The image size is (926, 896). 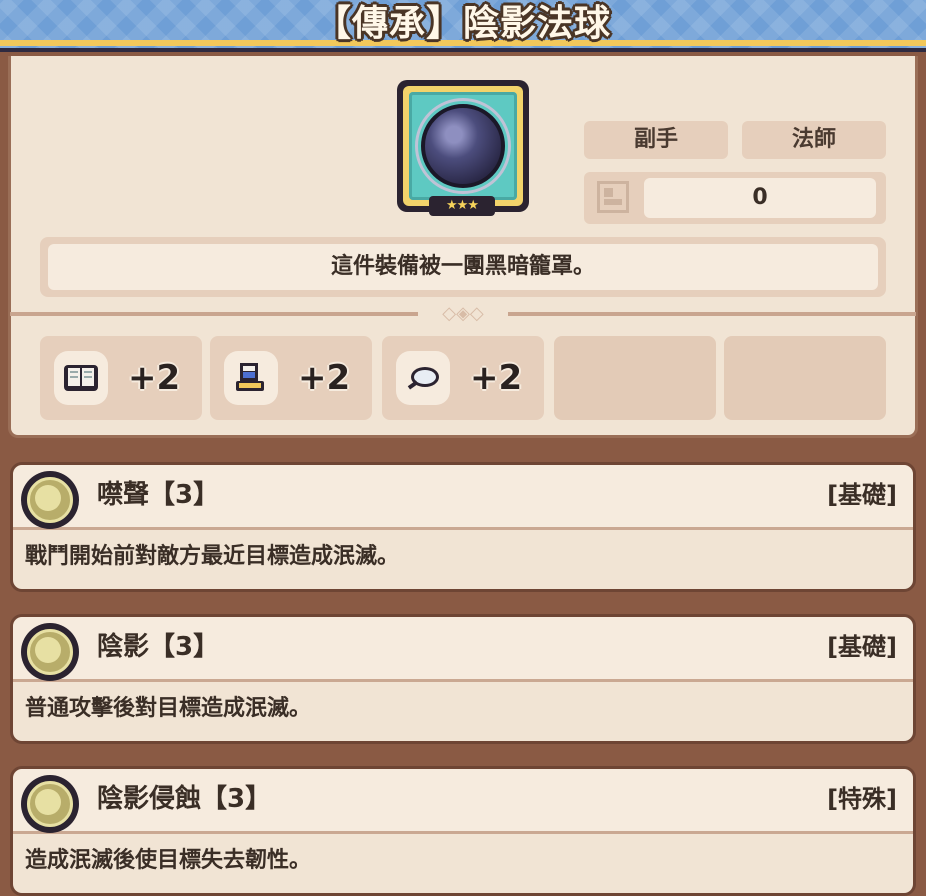 What do you see at coordinates (613, 197) in the screenshot?
I see `stat-icon` at bounding box center [613, 197].